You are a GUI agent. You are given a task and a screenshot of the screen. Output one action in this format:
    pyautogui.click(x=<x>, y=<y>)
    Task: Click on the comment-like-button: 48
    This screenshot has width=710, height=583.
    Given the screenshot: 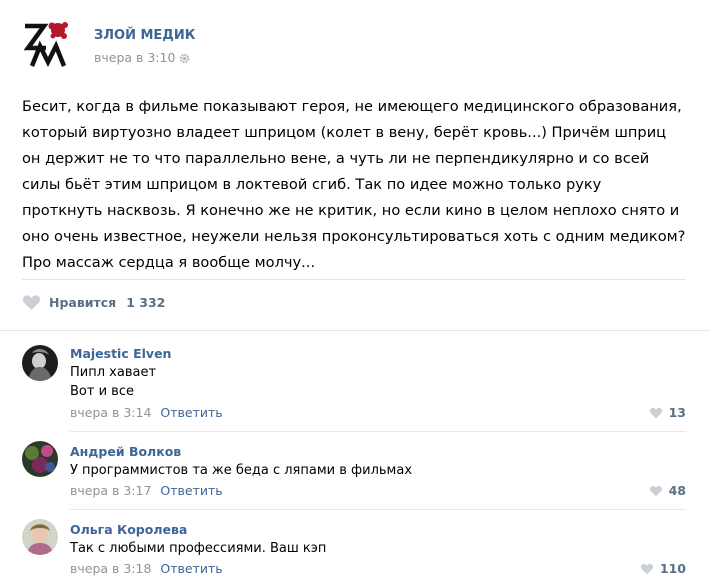 What is the action you would take?
    pyautogui.click(x=667, y=490)
    